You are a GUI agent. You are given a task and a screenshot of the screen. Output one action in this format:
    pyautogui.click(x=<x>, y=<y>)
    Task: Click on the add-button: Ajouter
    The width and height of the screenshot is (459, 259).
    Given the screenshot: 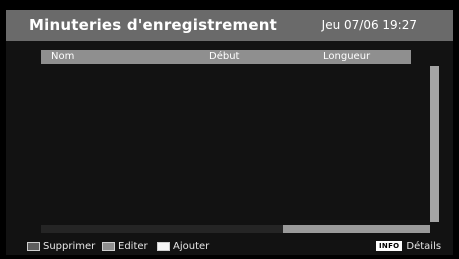 What is the action you would take?
    pyautogui.click(x=183, y=246)
    